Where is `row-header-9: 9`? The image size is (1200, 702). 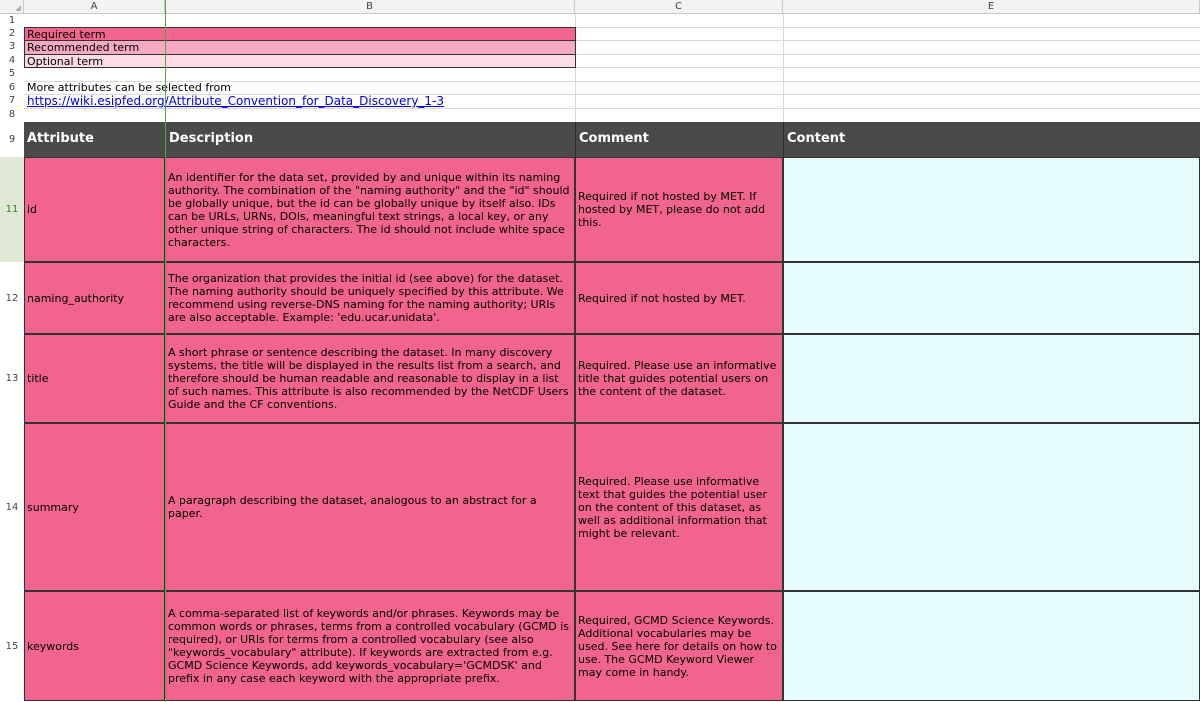 row-header-9: 9 is located at coordinates (12, 139).